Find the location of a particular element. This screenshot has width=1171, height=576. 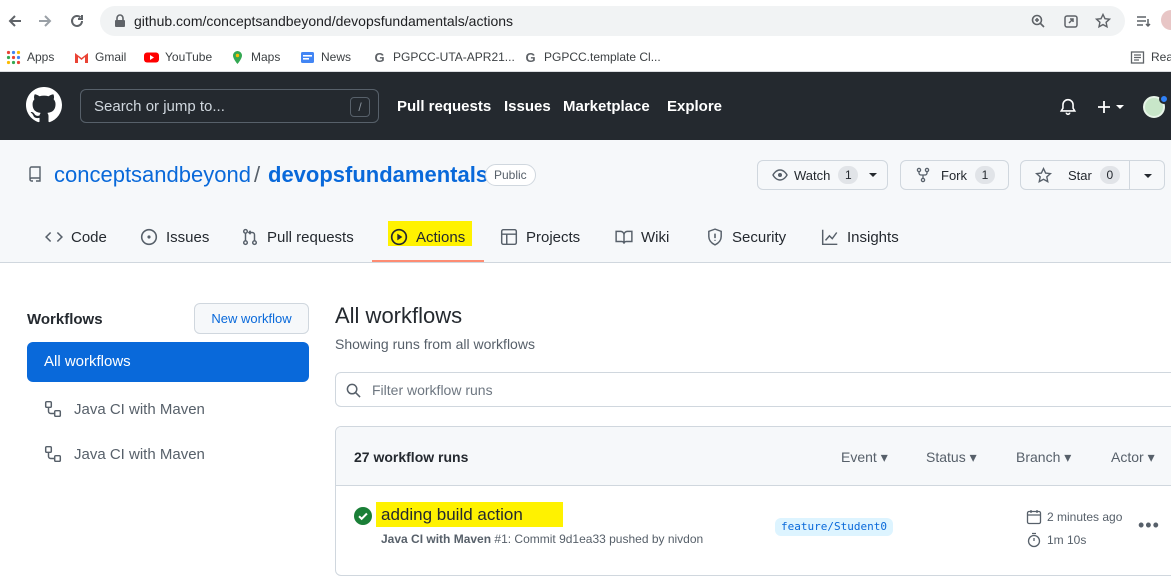

duration-text: 1m 10s is located at coordinates (1067, 540).